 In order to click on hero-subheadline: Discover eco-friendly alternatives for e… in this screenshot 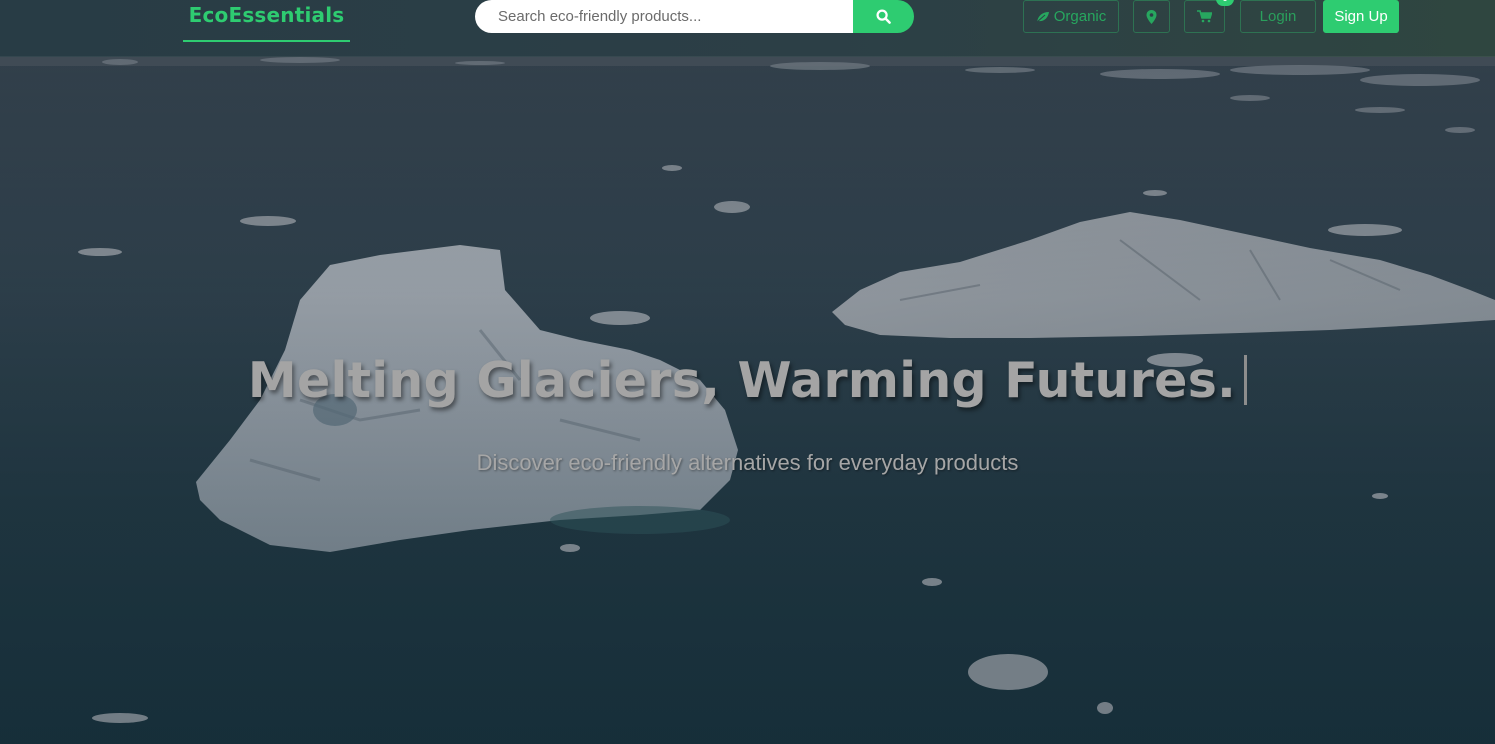, I will do `click(747, 462)`.